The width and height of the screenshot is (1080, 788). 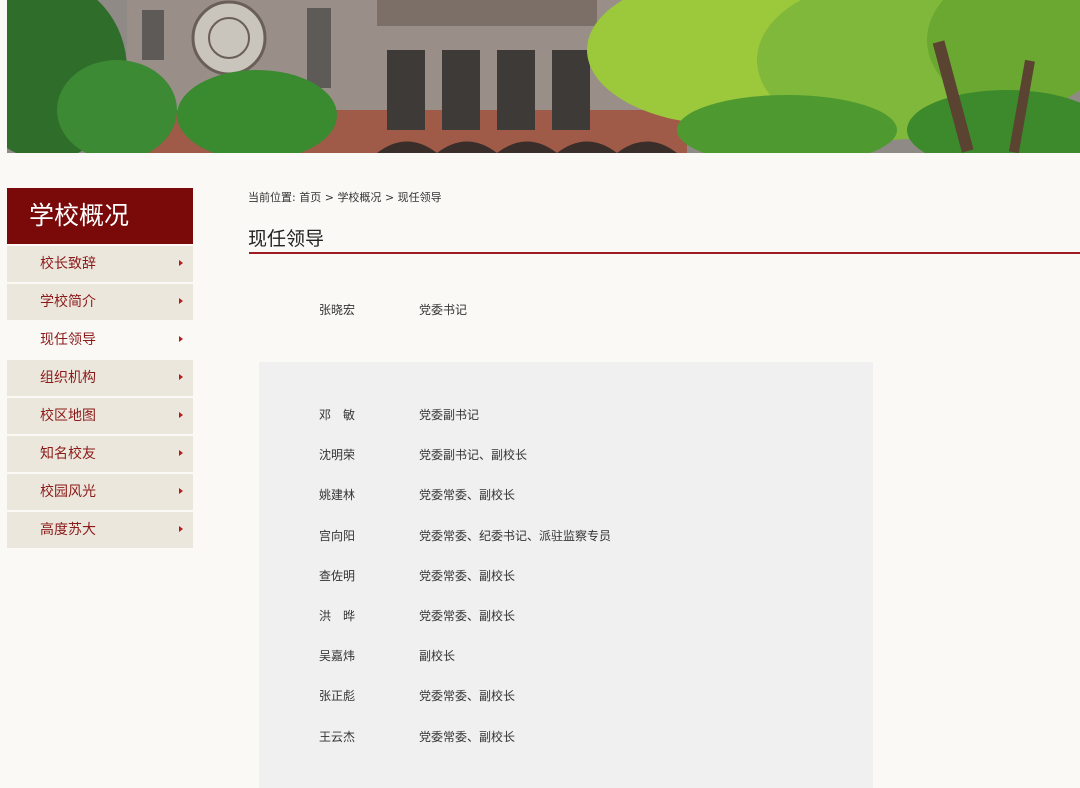 I want to click on sidebar: 学校概况 校长致辞 学校简介 现任领导 组织机构 校区地图 知名校友 校园风光, so click(x=100, y=369).